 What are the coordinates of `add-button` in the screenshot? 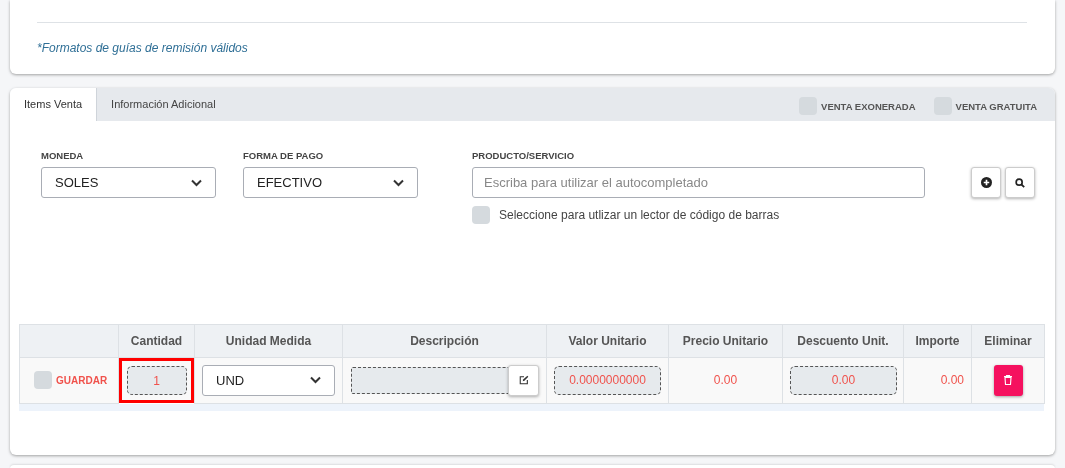 It's located at (986, 182).